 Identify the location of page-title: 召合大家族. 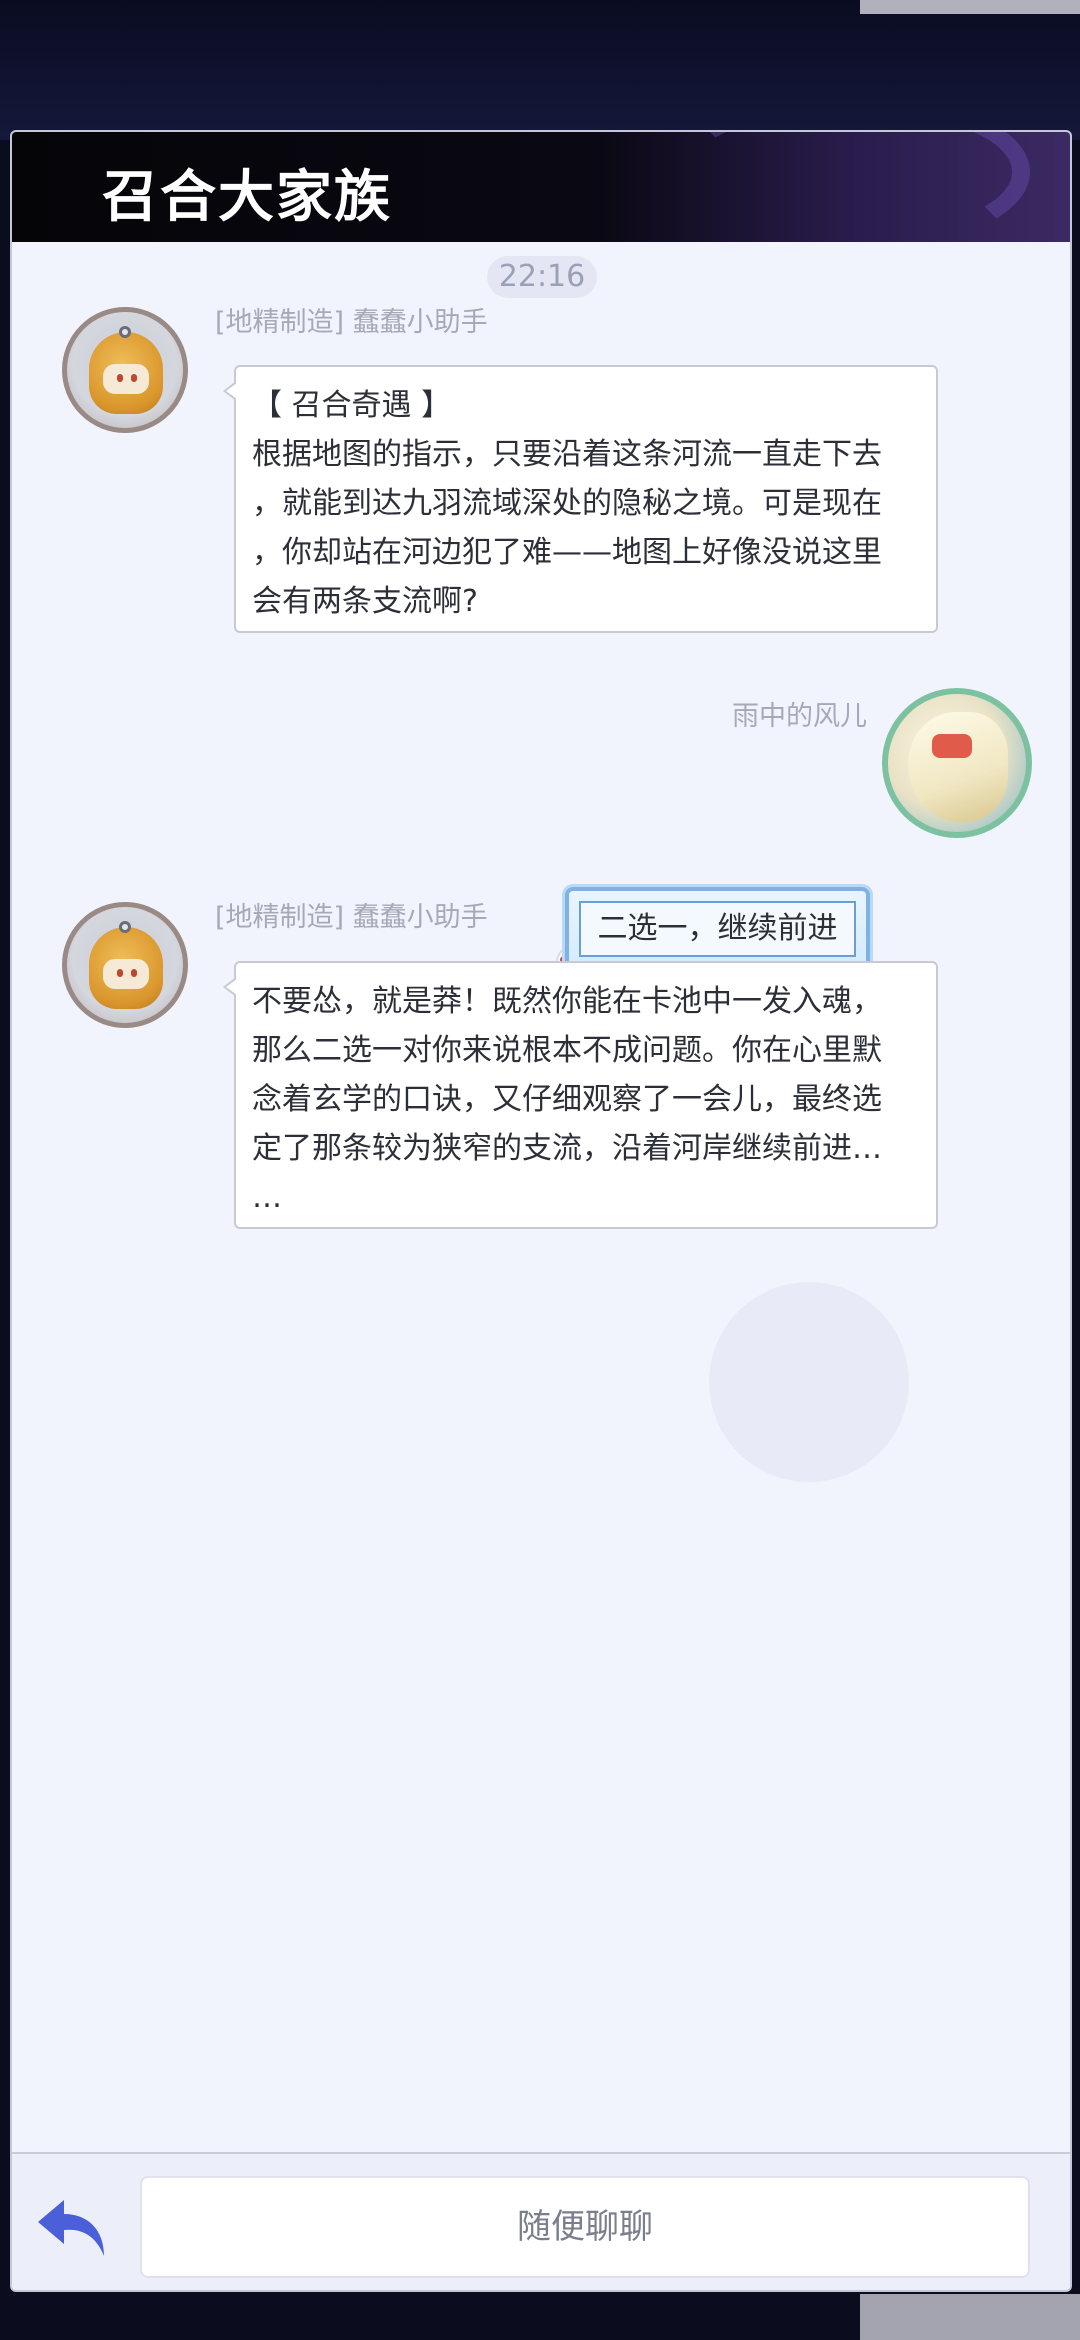
(247, 197).